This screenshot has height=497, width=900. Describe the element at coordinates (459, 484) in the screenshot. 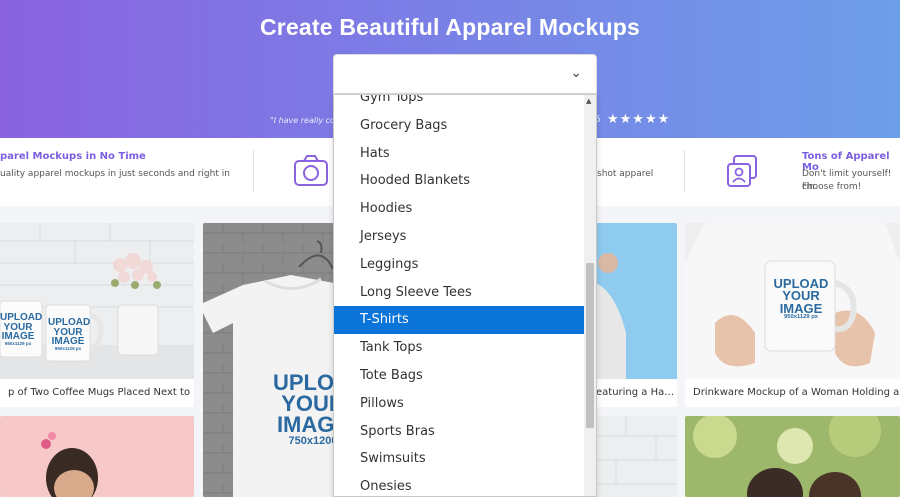

I see `dropdown-option: Onesies` at that location.